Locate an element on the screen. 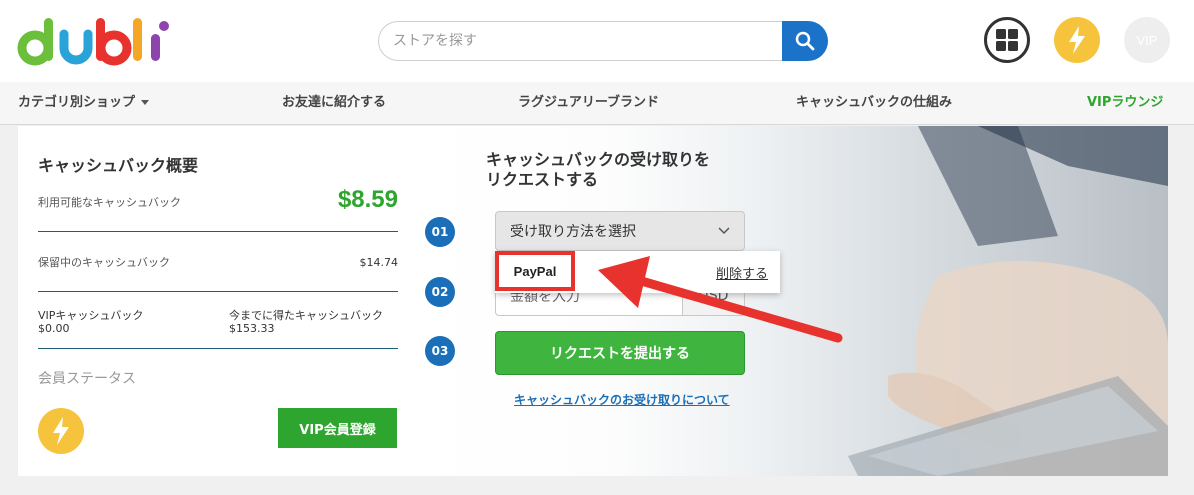  nav-how-cashback-works: キャッシュバックの仕組み is located at coordinates (874, 103).